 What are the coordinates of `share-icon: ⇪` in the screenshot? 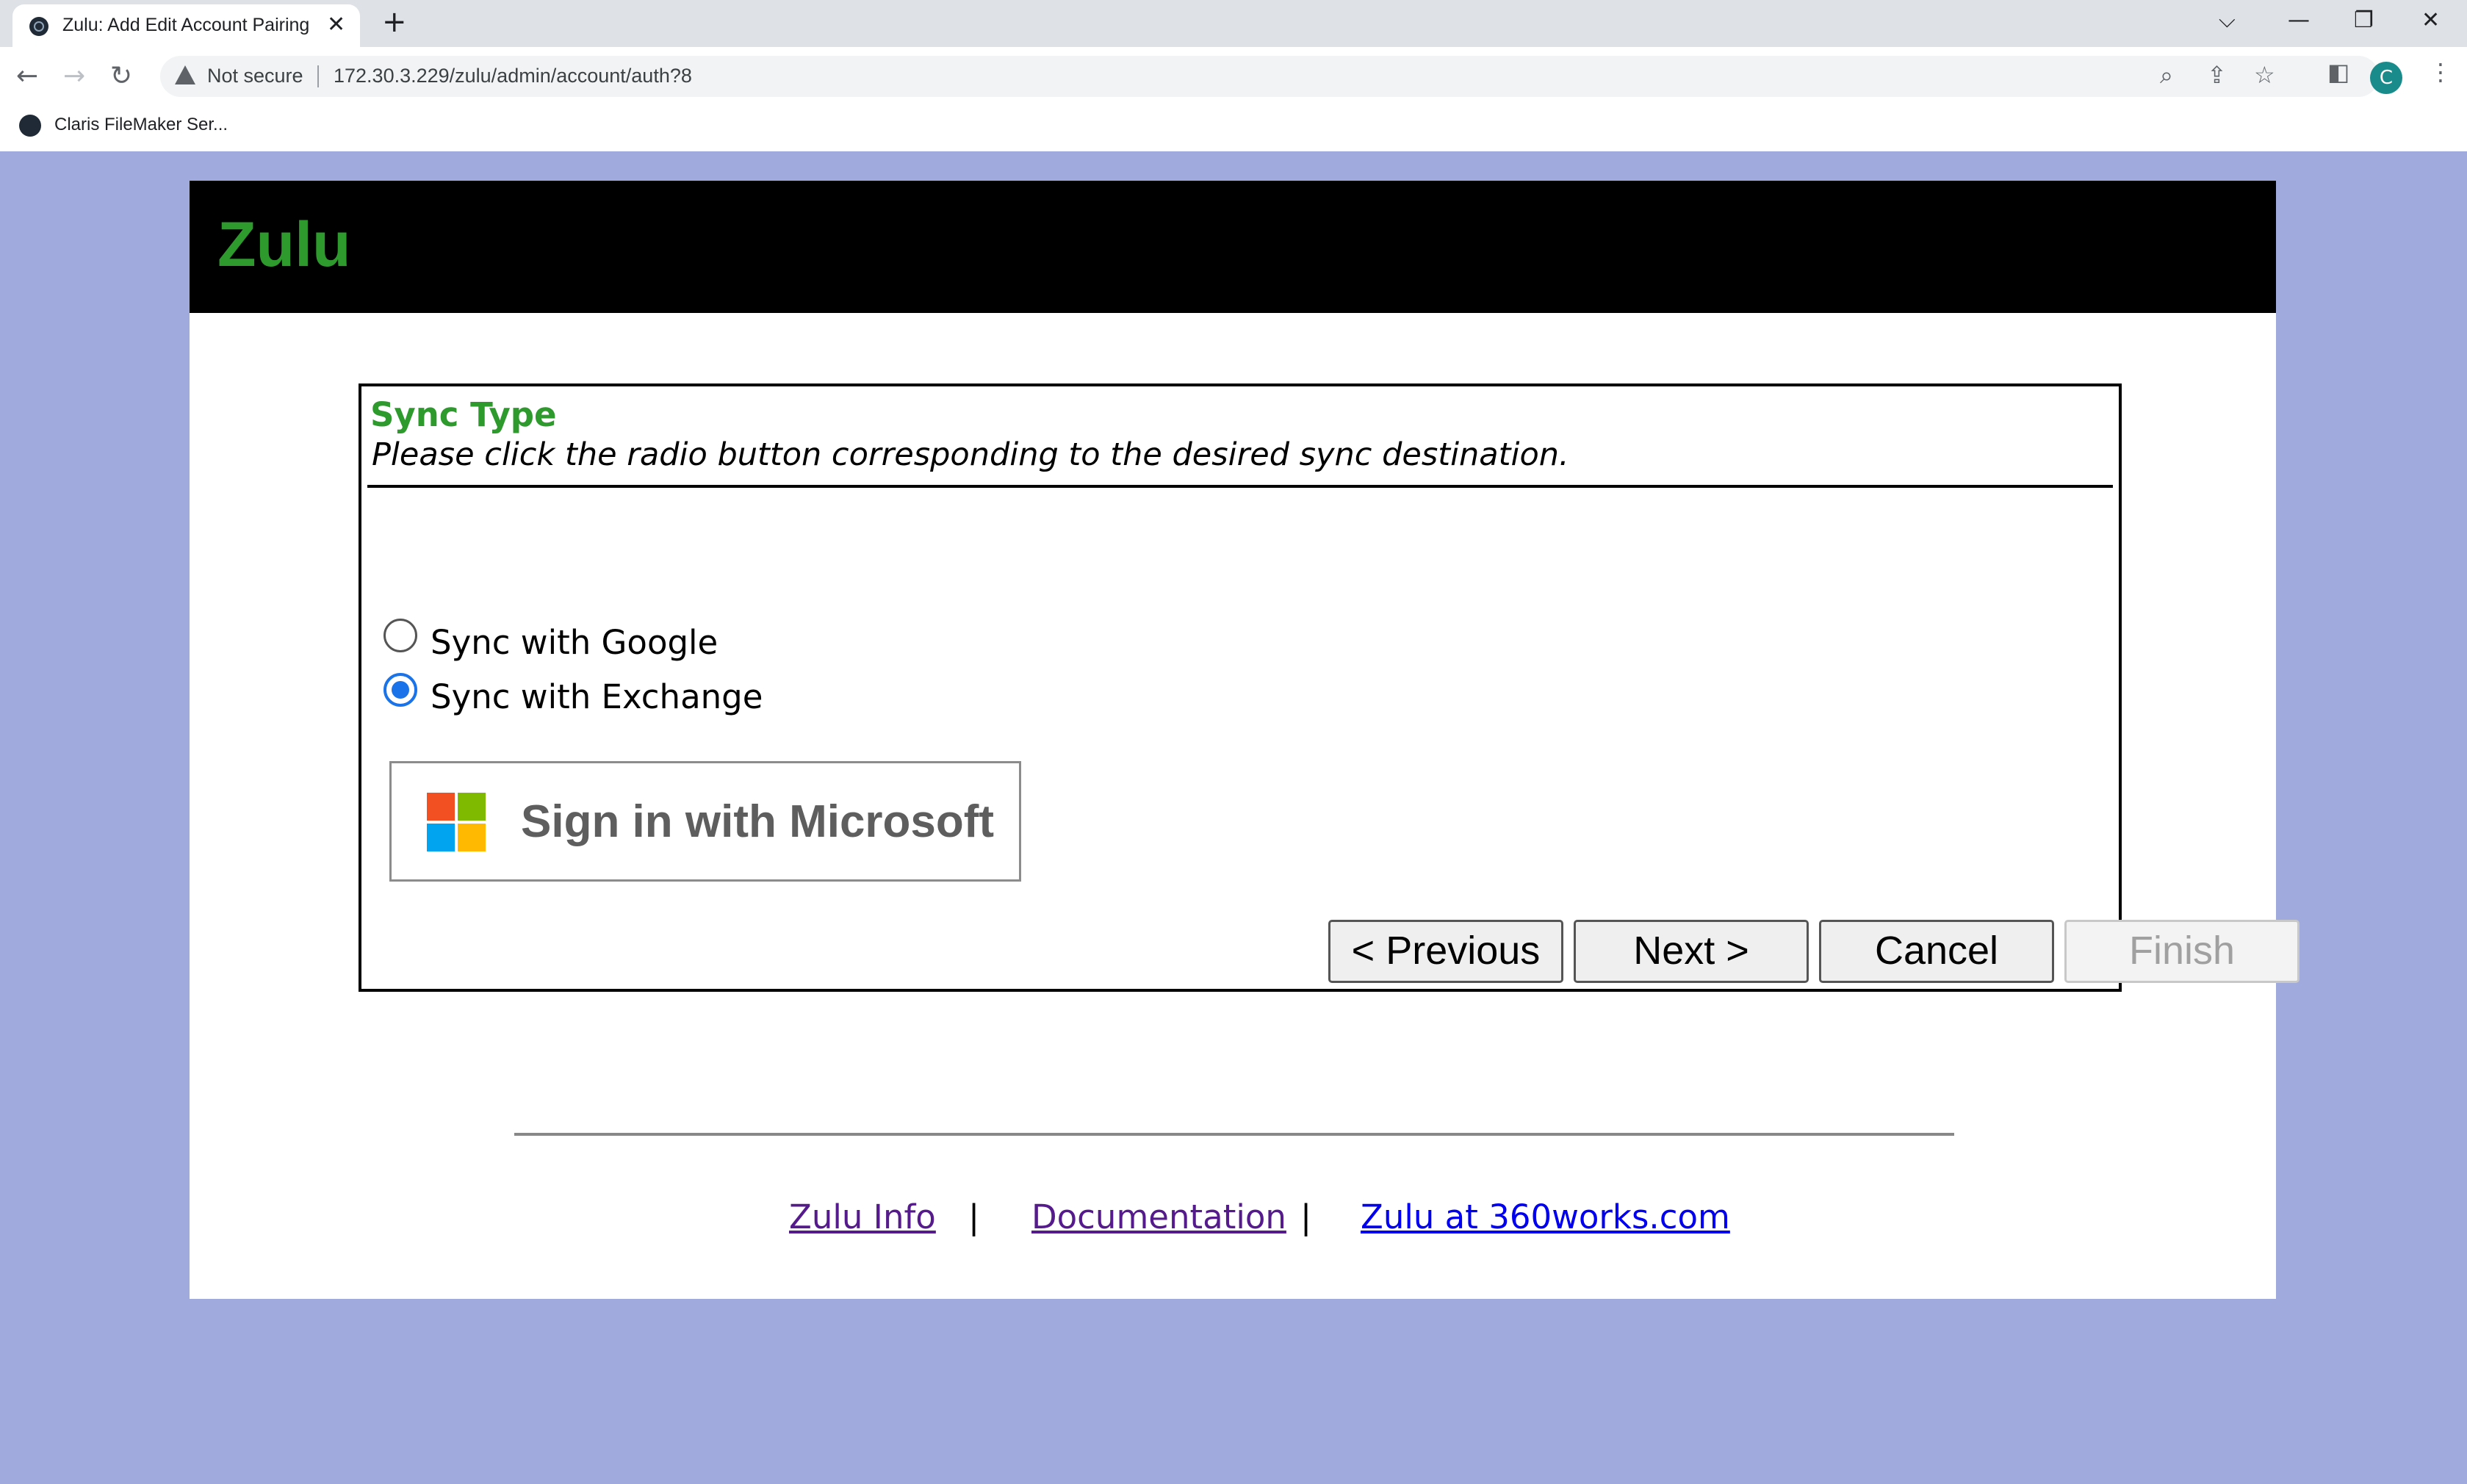 It's located at (2217, 75).